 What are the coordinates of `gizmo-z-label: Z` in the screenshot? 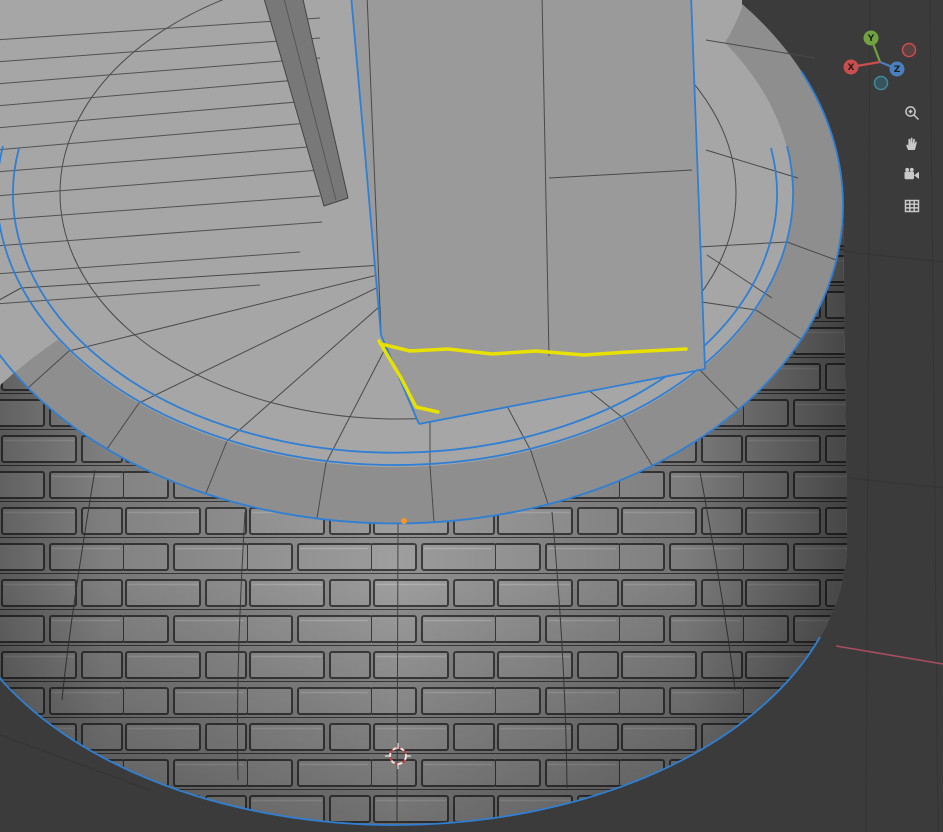 It's located at (897, 70).